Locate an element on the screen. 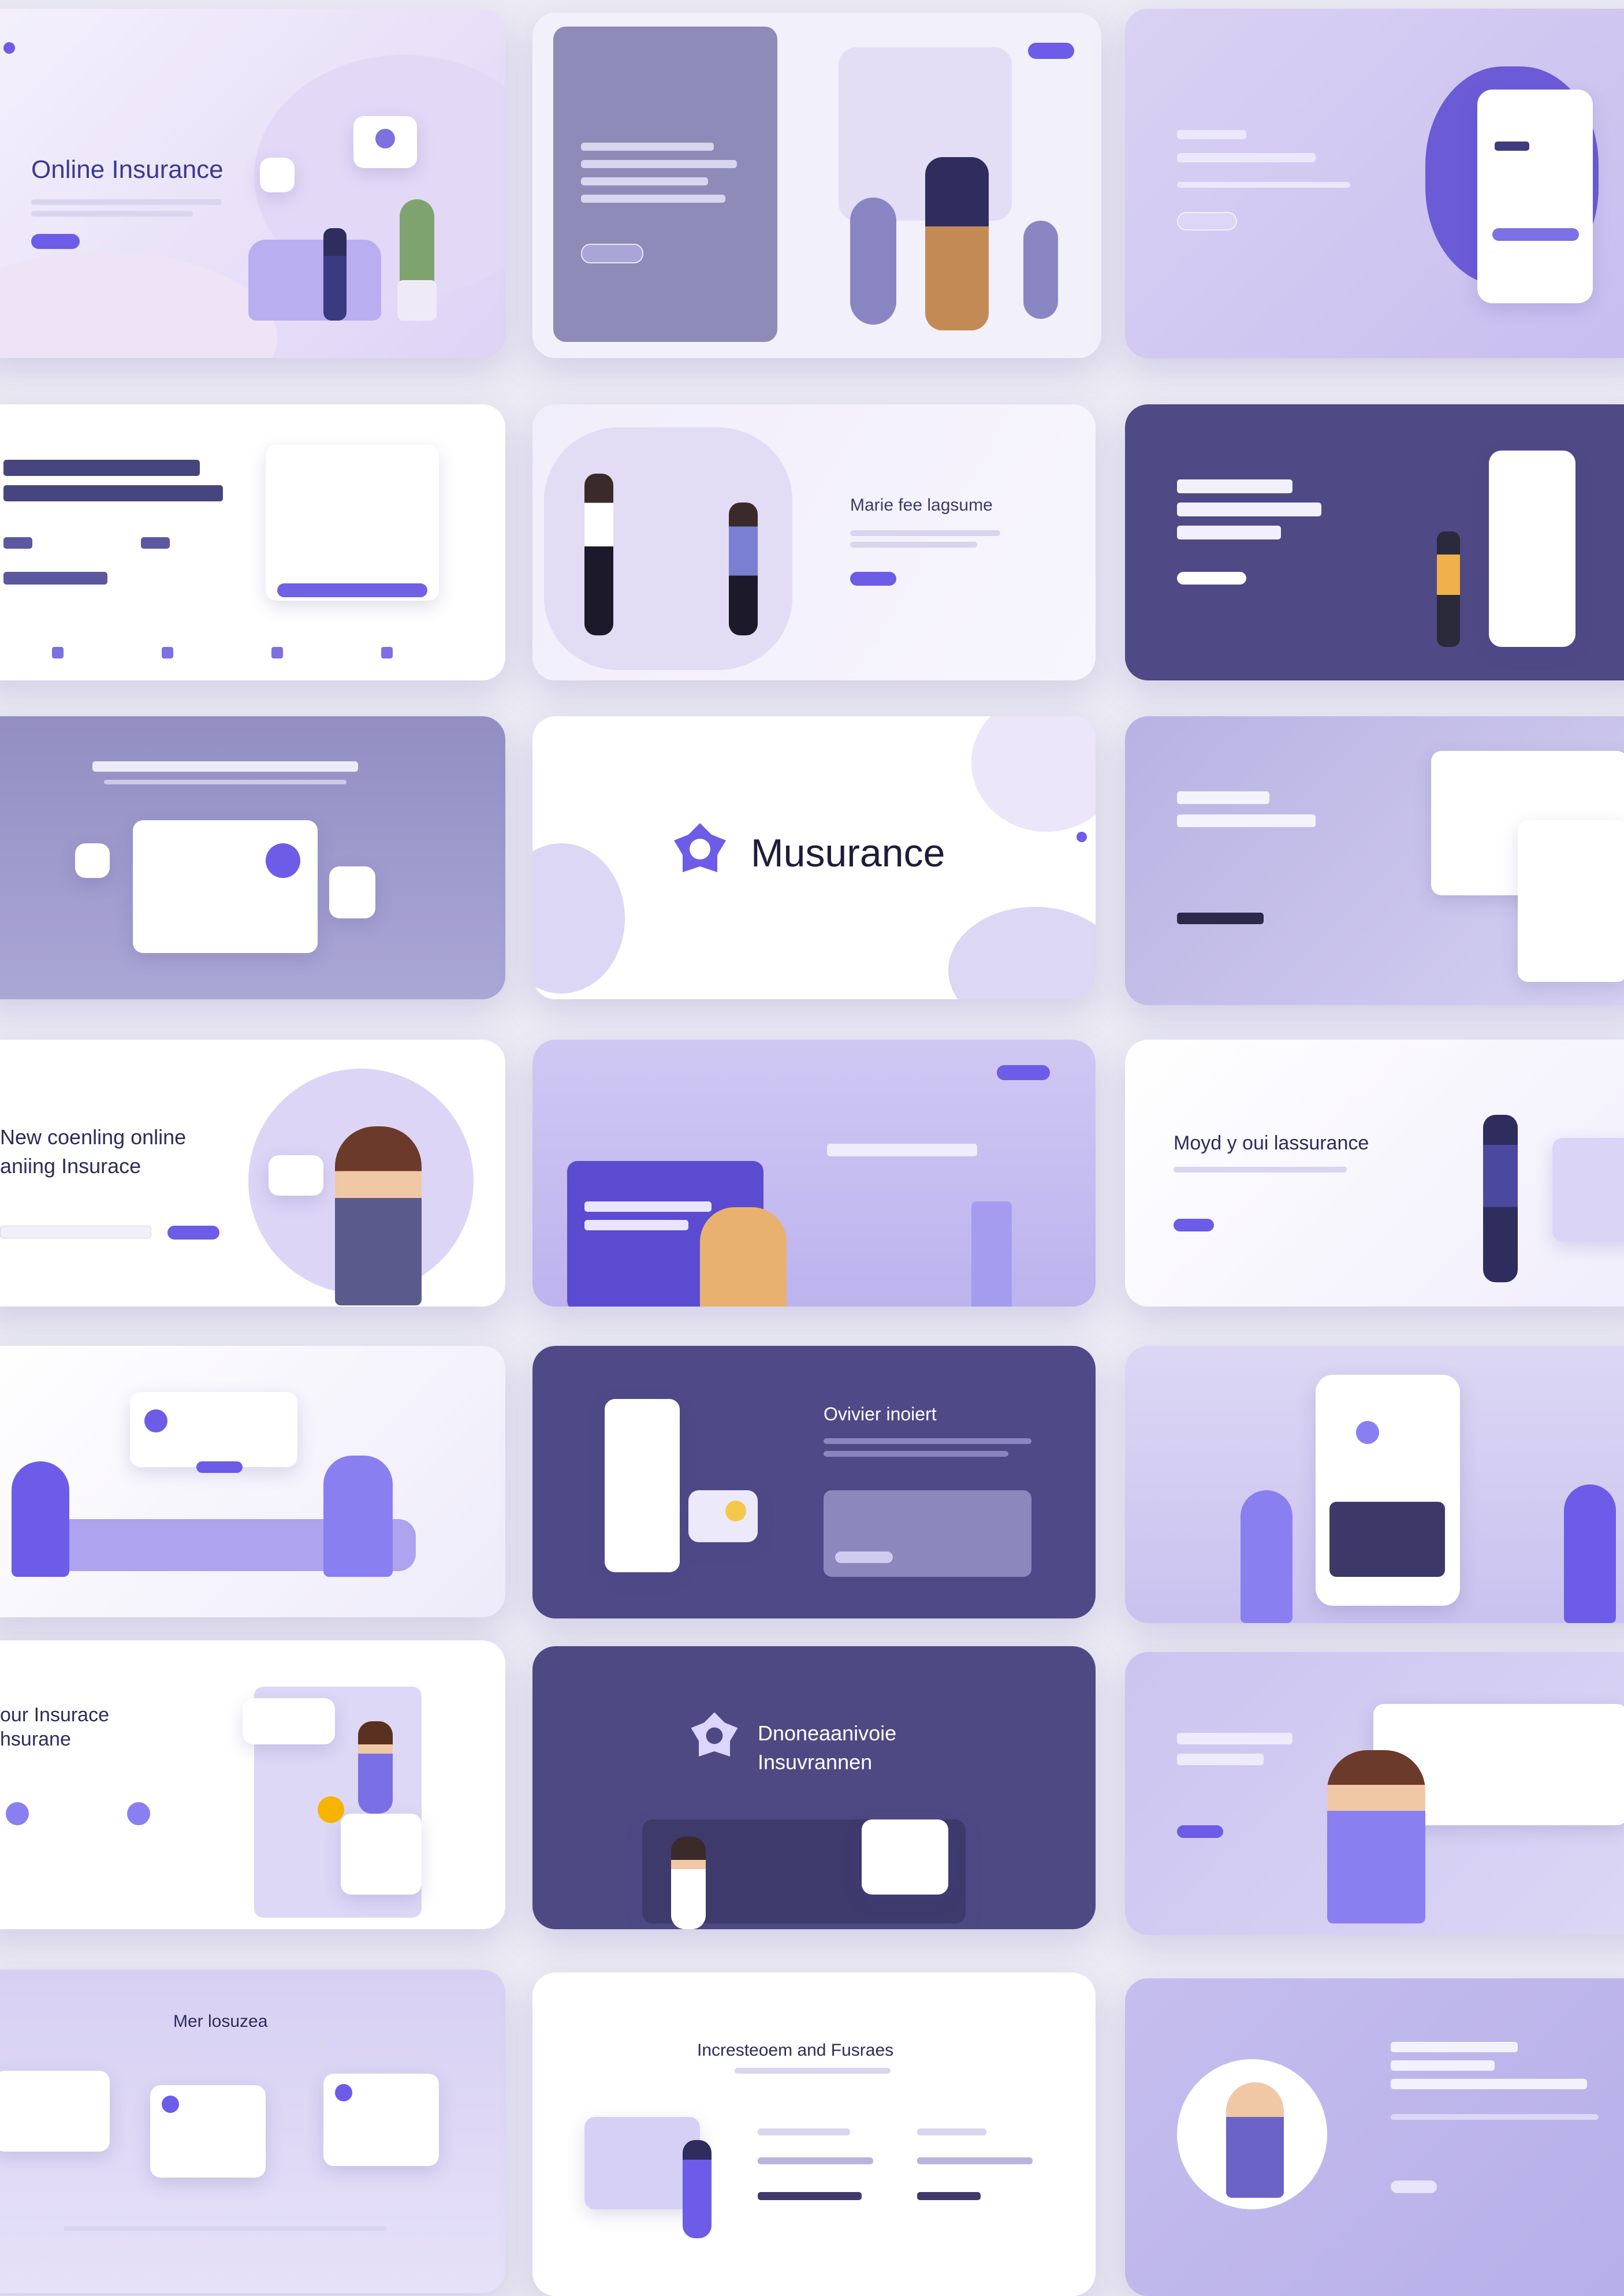 This screenshot has width=1624, height=2296. card-person-circle is located at coordinates (1374, 2137).